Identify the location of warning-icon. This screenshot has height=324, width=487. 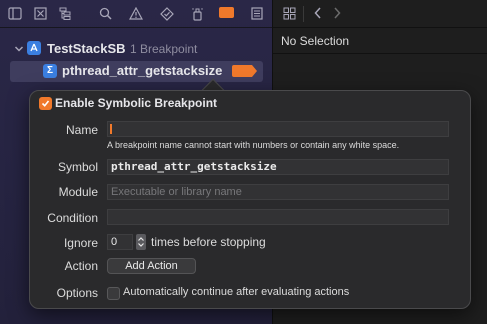
(136, 14).